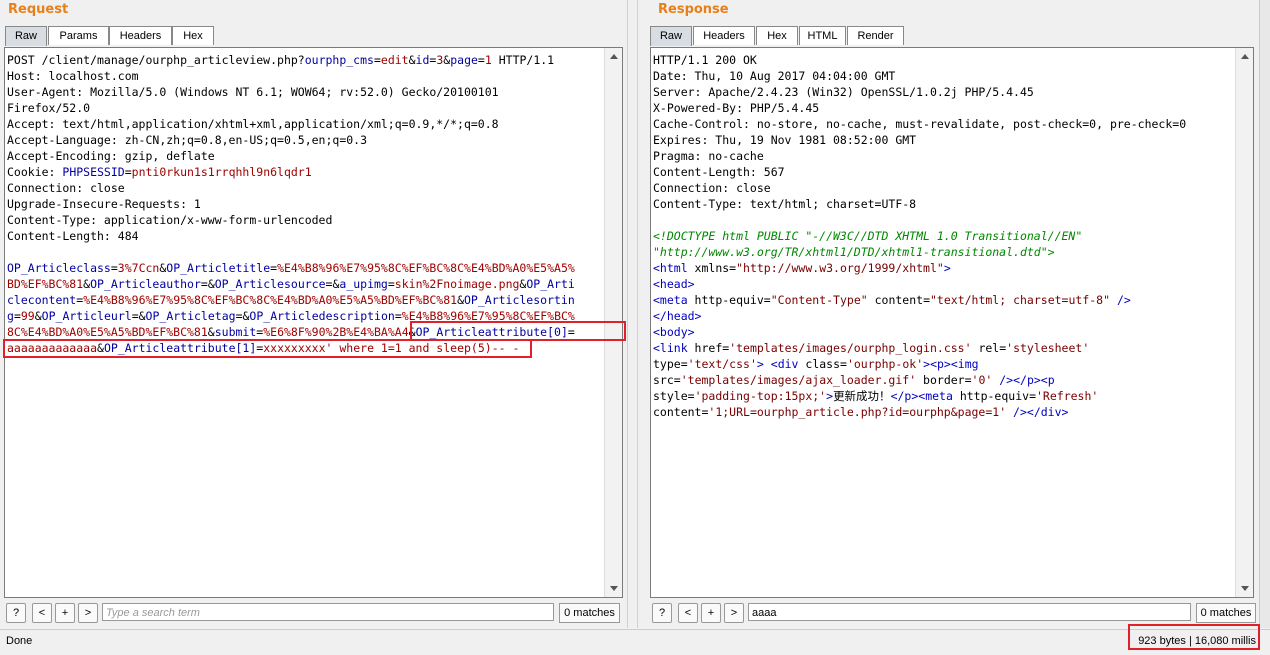 The image size is (1270, 655). What do you see at coordinates (671, 36) in the screenshot?
I see `response-tab-raw: Raw` at bounding box center [671, 36].